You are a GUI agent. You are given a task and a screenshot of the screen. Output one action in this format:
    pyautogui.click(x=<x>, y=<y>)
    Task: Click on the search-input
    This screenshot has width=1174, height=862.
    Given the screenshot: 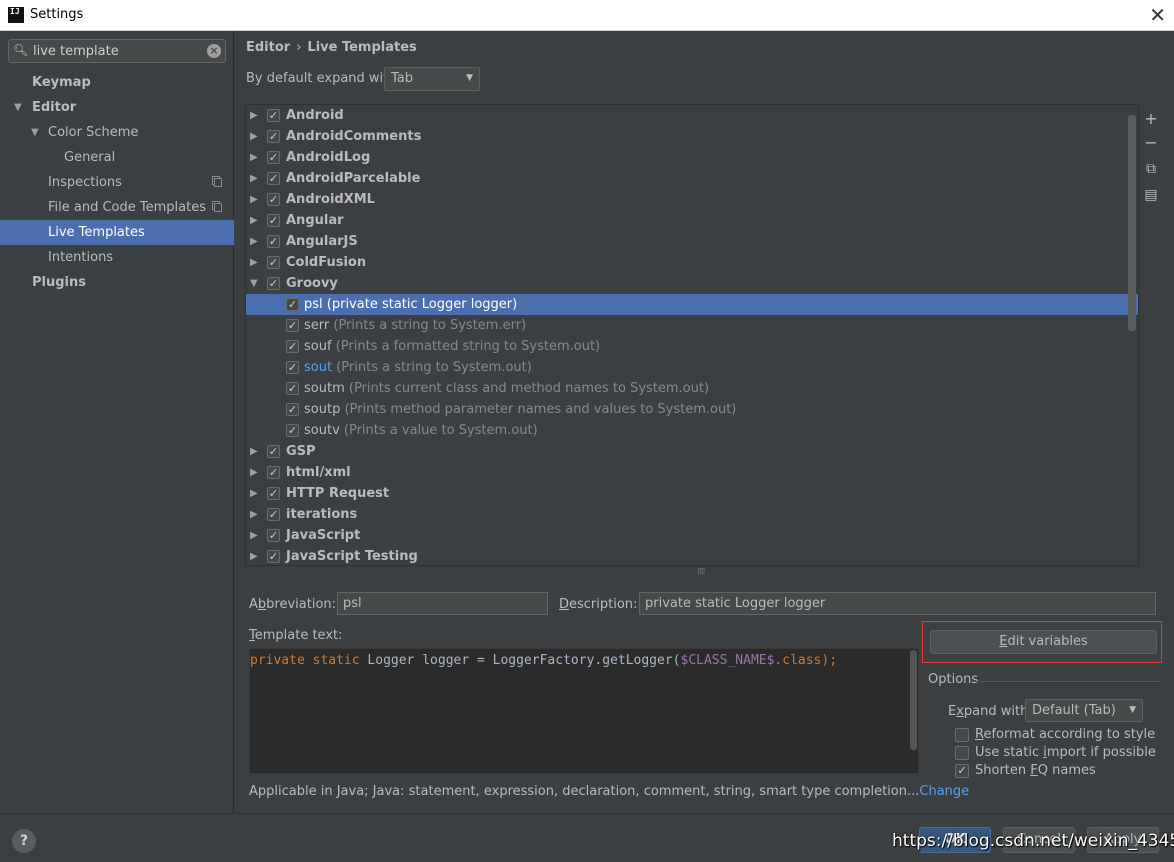 What is the action you would take?
    pyautogui.click(x=118, y=51)
    